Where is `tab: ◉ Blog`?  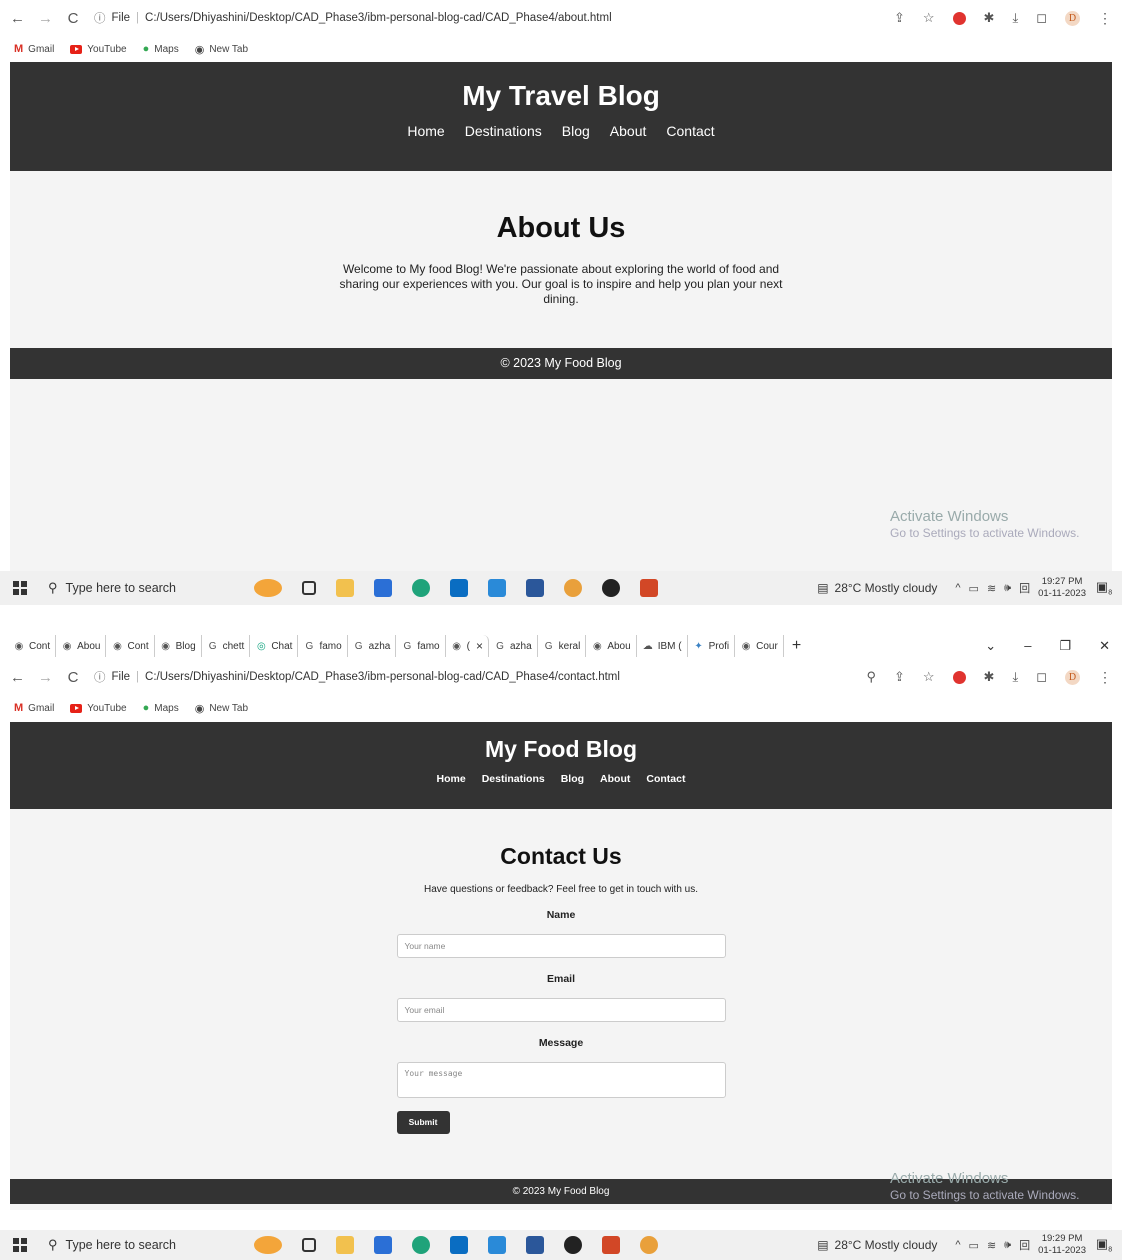
tab: ◉ Blog is located at coordinates (178, 646).